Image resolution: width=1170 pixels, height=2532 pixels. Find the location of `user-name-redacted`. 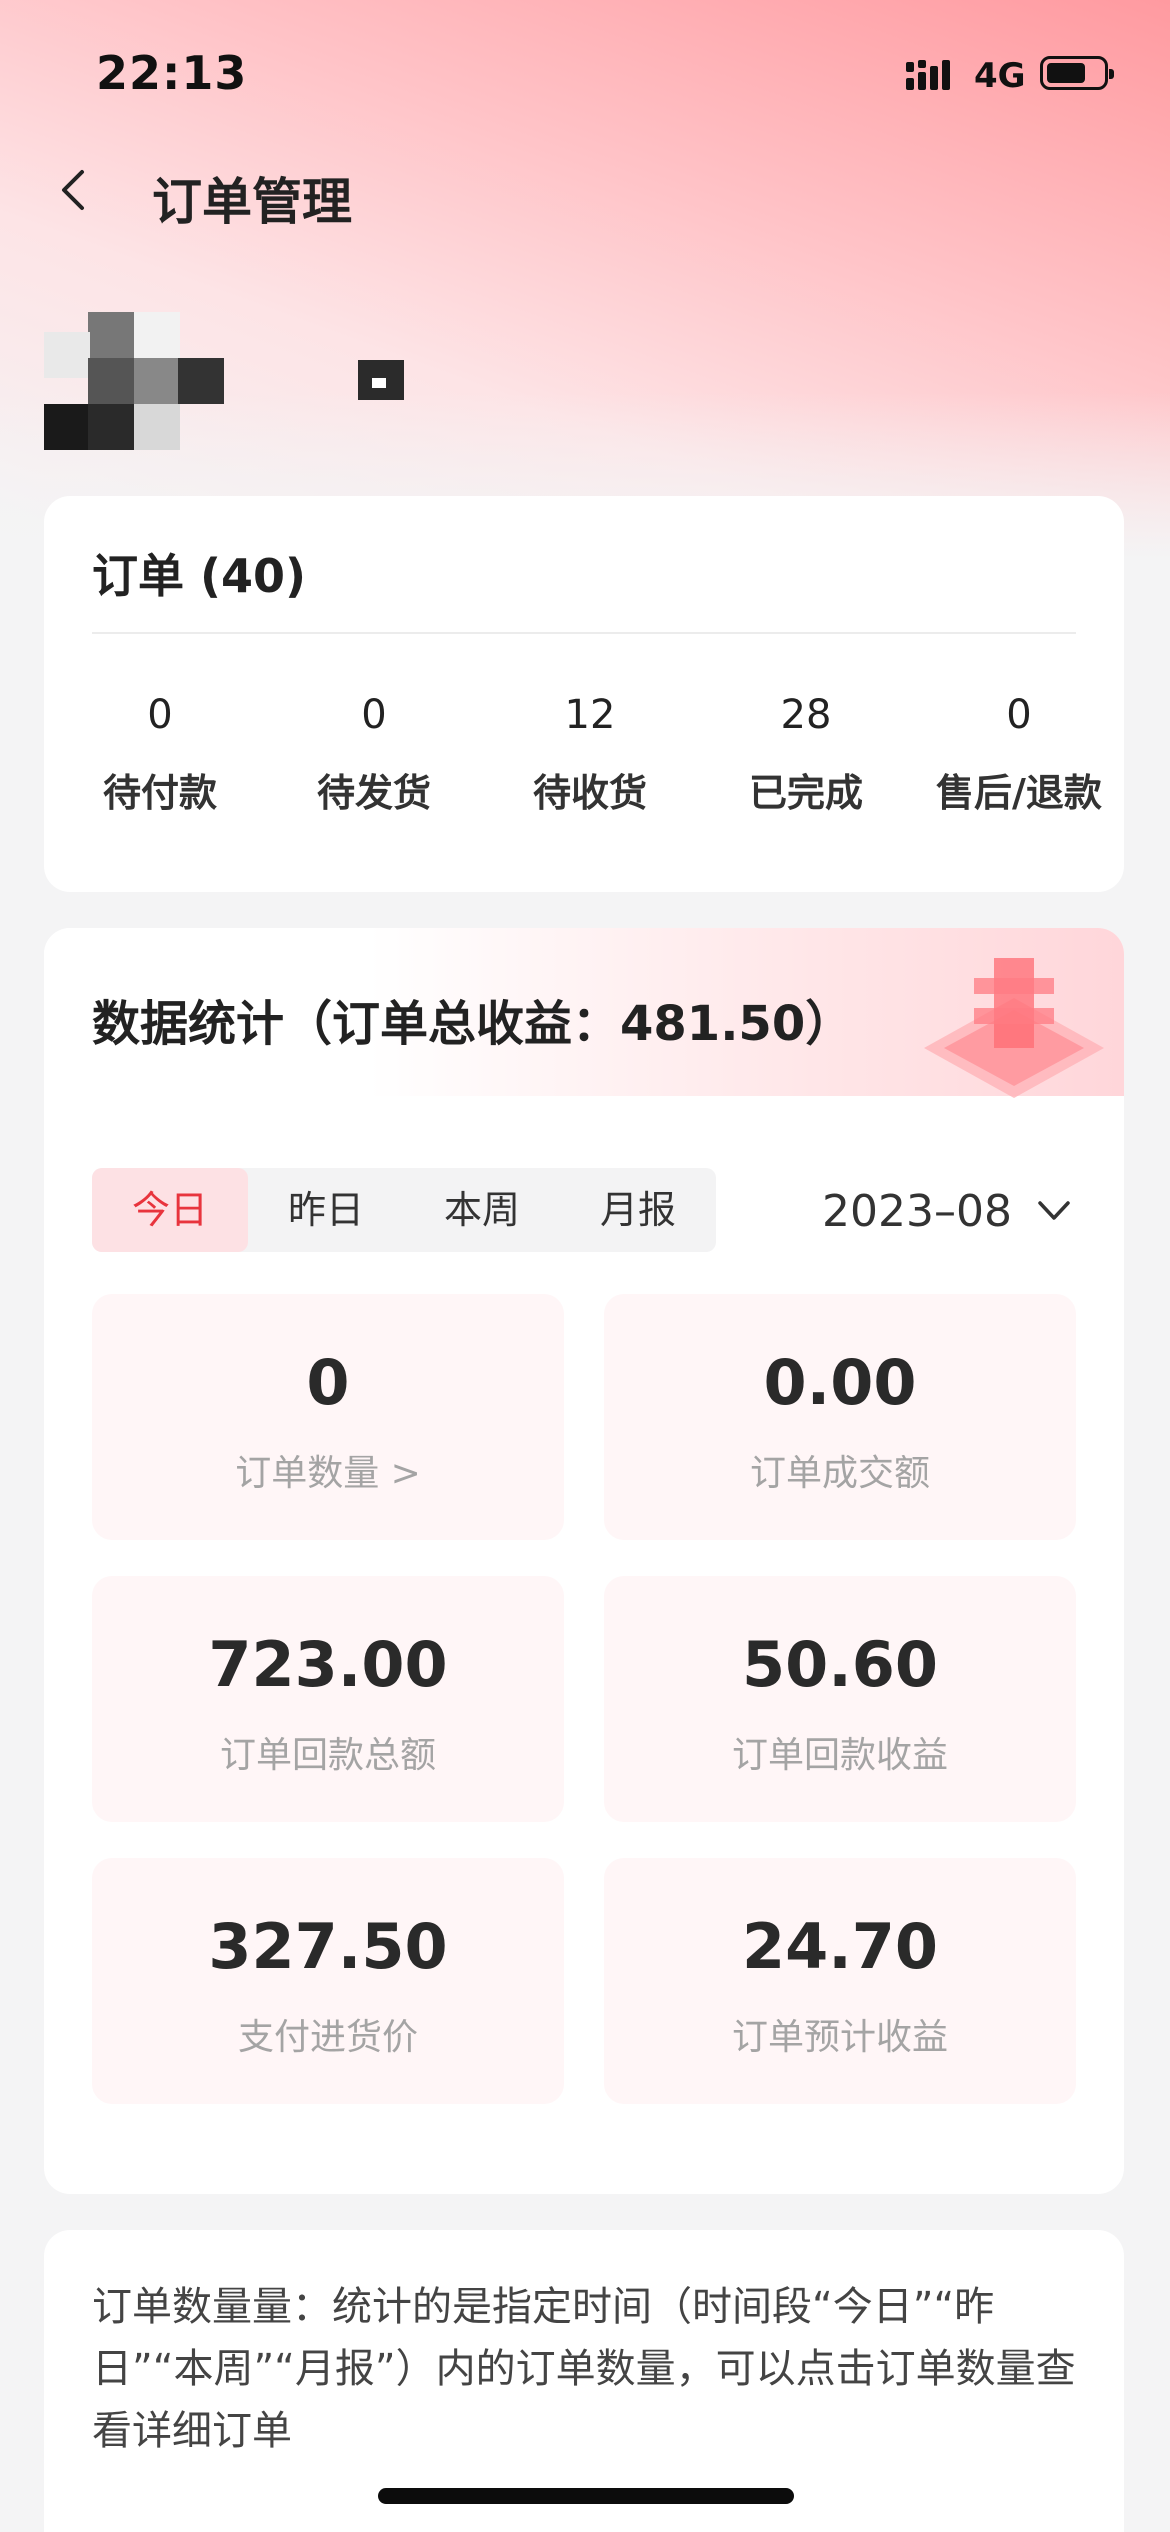

user-name-redacted is located at coordinates (381, 380).